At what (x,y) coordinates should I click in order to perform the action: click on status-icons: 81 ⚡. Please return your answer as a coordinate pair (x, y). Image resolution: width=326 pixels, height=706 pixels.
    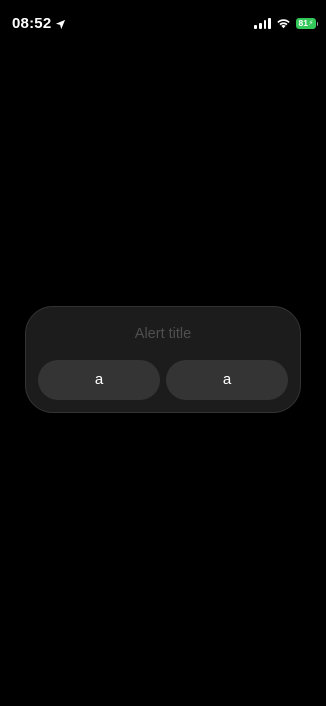
    Looking at the image, I should click on (286, 23).